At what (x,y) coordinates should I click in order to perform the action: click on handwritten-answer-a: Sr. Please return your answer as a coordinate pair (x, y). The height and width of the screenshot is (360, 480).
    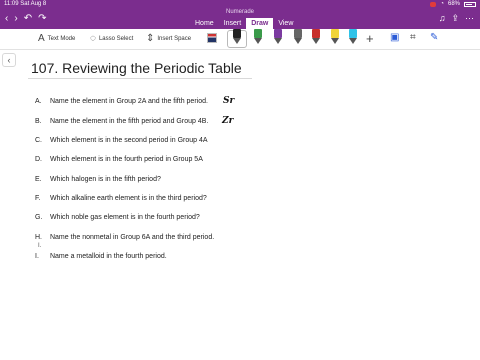
    Looking at the image, I should click on (229, 101).